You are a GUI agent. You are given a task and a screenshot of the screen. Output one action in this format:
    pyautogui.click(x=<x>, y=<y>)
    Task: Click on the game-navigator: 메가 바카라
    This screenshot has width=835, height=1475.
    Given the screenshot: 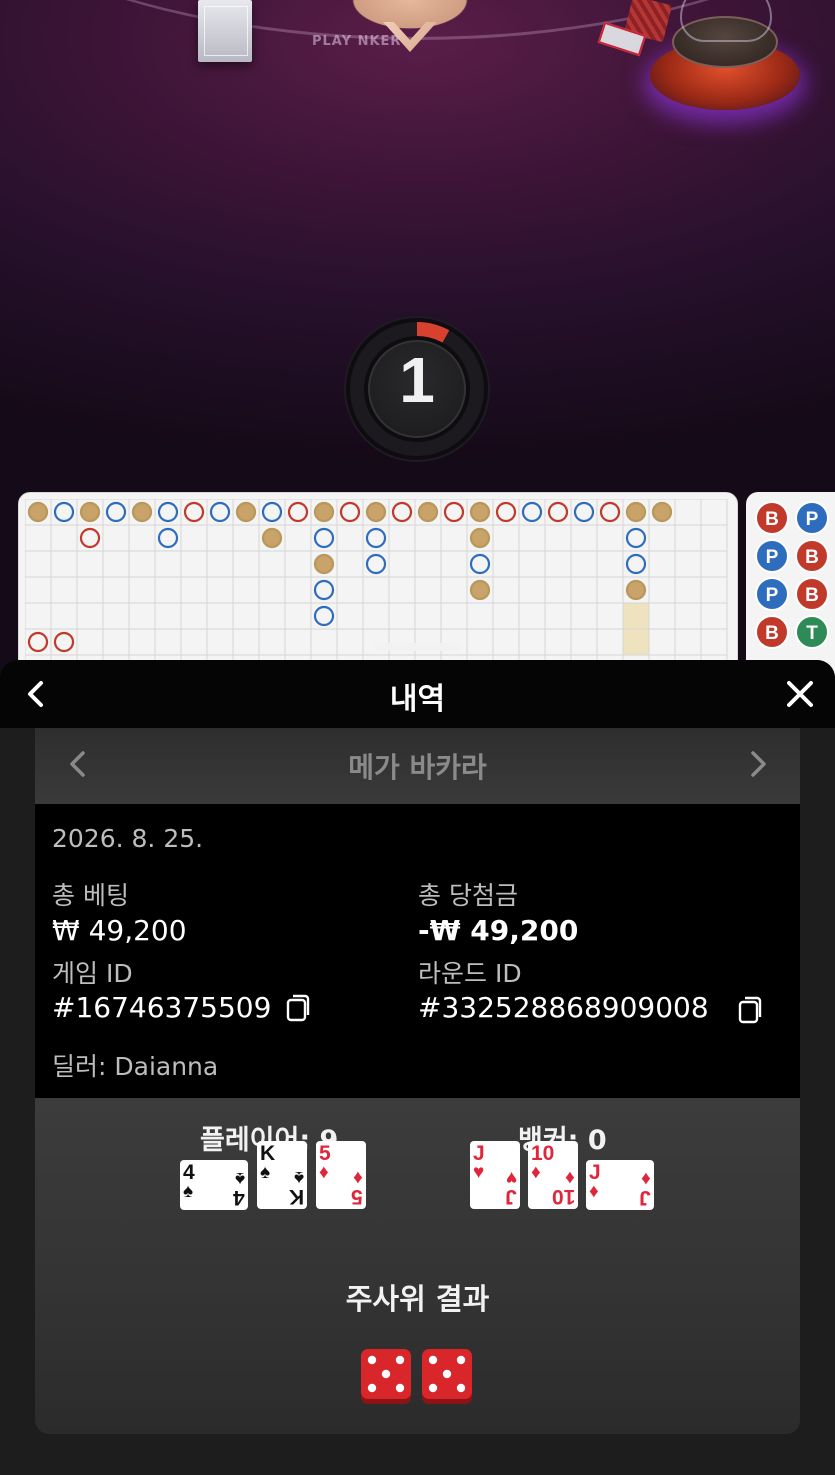 What is the action you would take?
    pyautogui.click(x=417, y=766)
    